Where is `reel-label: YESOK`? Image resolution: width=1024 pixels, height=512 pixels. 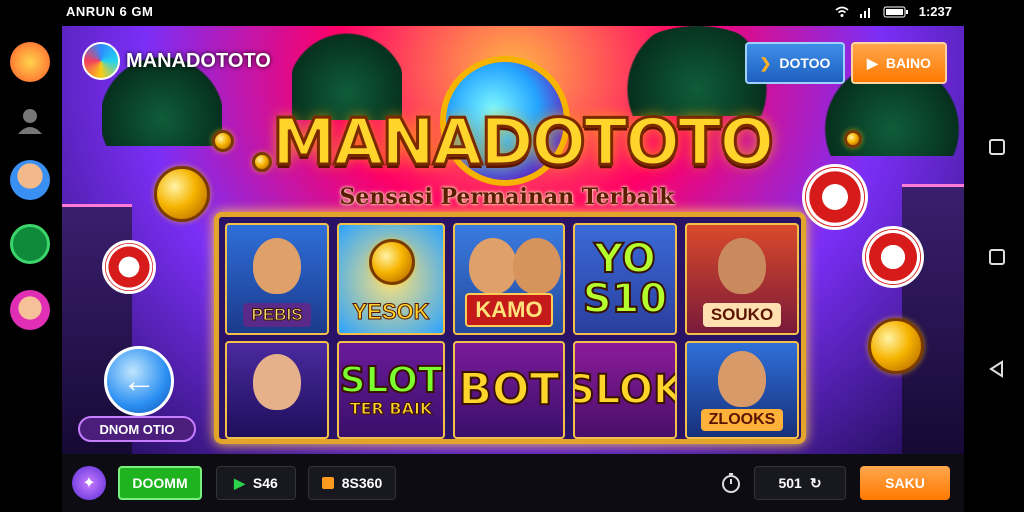 reel-label: YESOK is located at coordinates (391, 312).